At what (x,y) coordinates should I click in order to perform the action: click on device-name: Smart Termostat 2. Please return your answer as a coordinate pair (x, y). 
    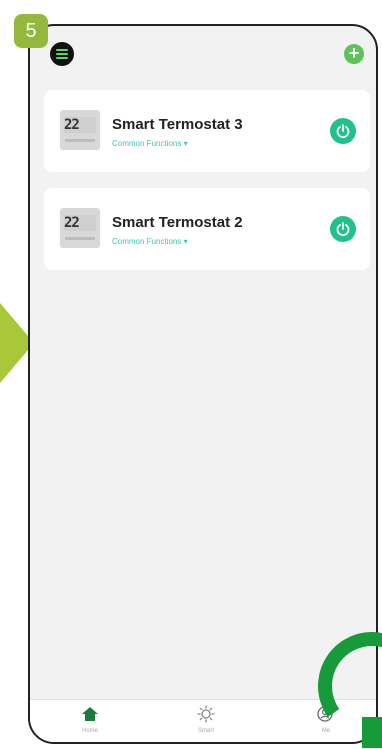
    Looking at the image, I should click on (177, 222).